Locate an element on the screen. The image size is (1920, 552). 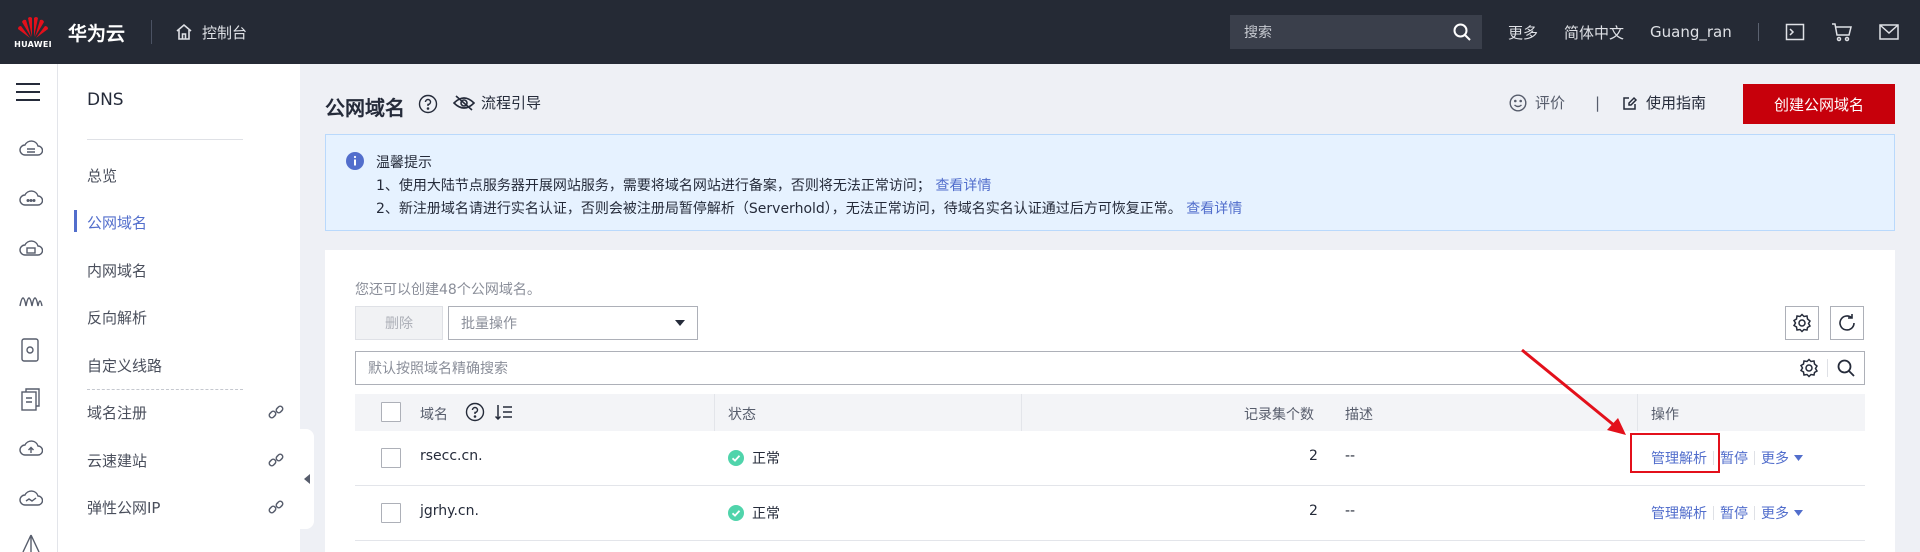
cloud-storage-icon is located at coordinates (31, 249).